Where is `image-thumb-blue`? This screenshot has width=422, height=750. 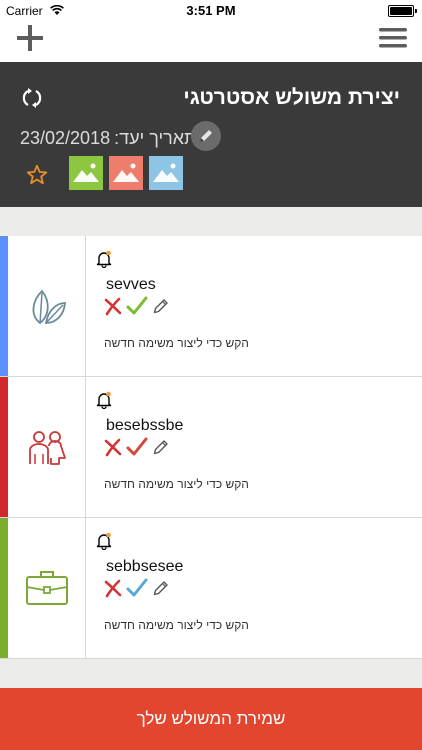
image-thumb-blue is located at coordinates (166, 173).